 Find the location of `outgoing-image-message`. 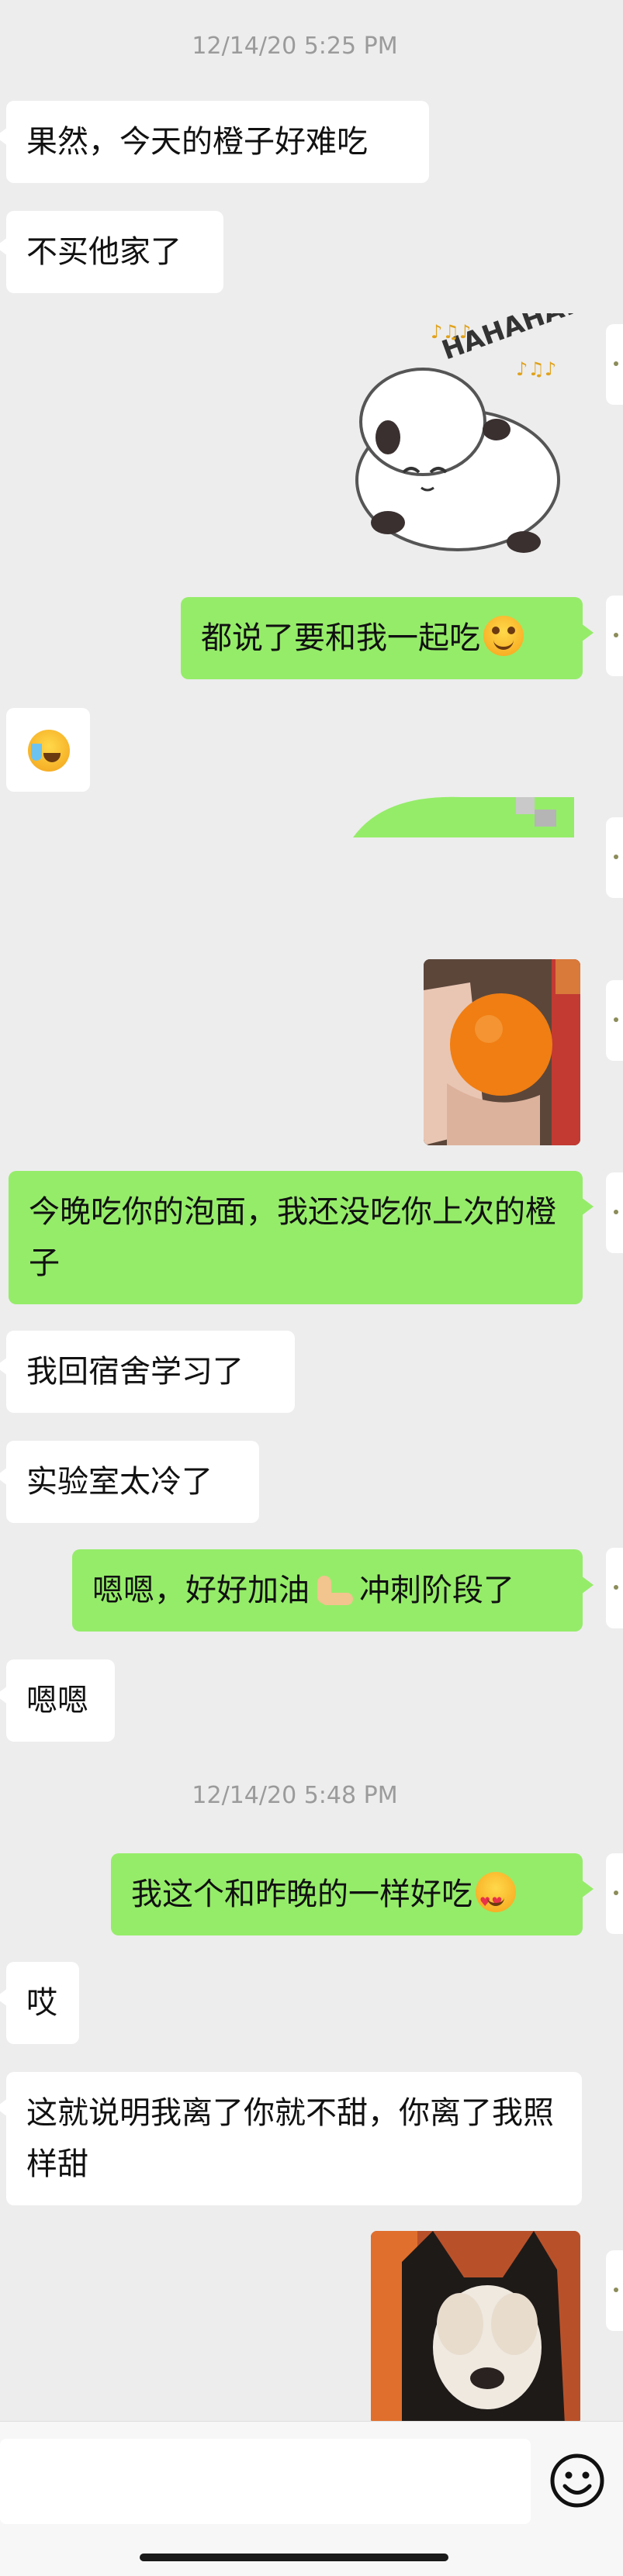

outgoing-image-message is located at coordinates (464, 816).